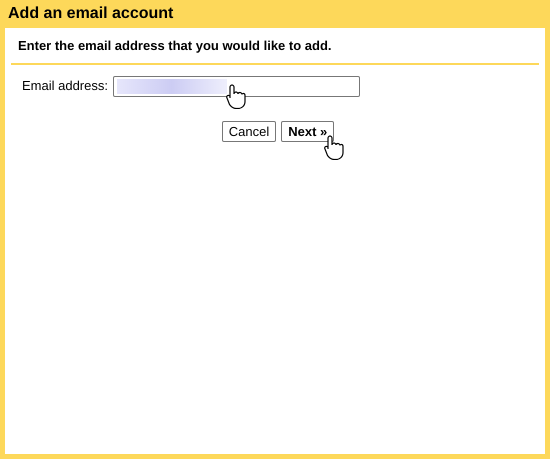  Describe the element at coordinates (249, 131) in the screenshot. I see `cancel-button: Cancel` at that location.